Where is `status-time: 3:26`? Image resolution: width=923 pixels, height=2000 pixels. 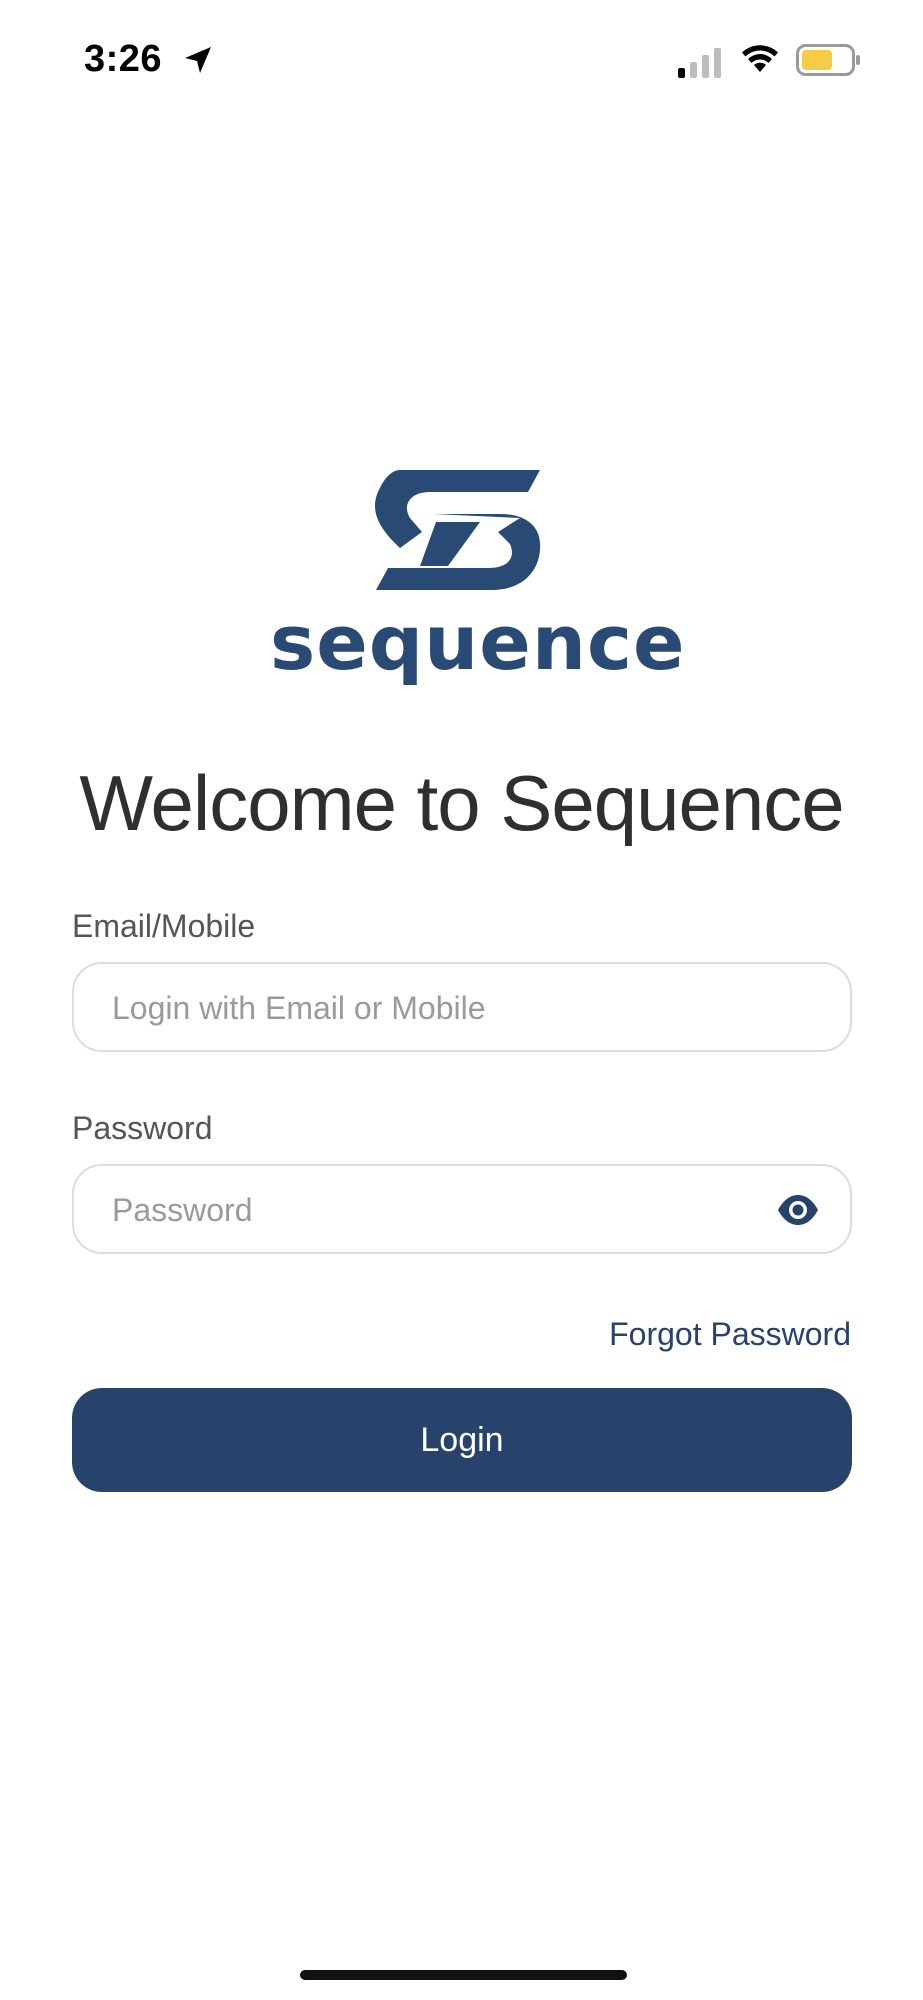 status-time: 3:26 is located at coordinates (123, 59).